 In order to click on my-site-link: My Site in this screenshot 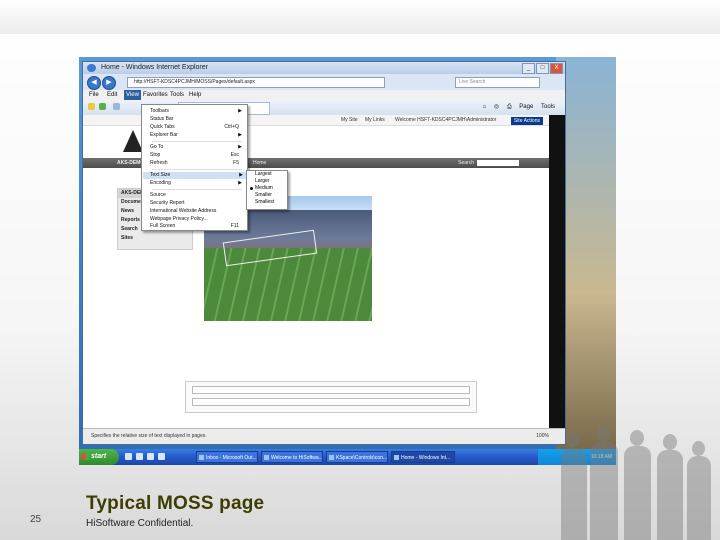, I will do `click(349, 120)`.